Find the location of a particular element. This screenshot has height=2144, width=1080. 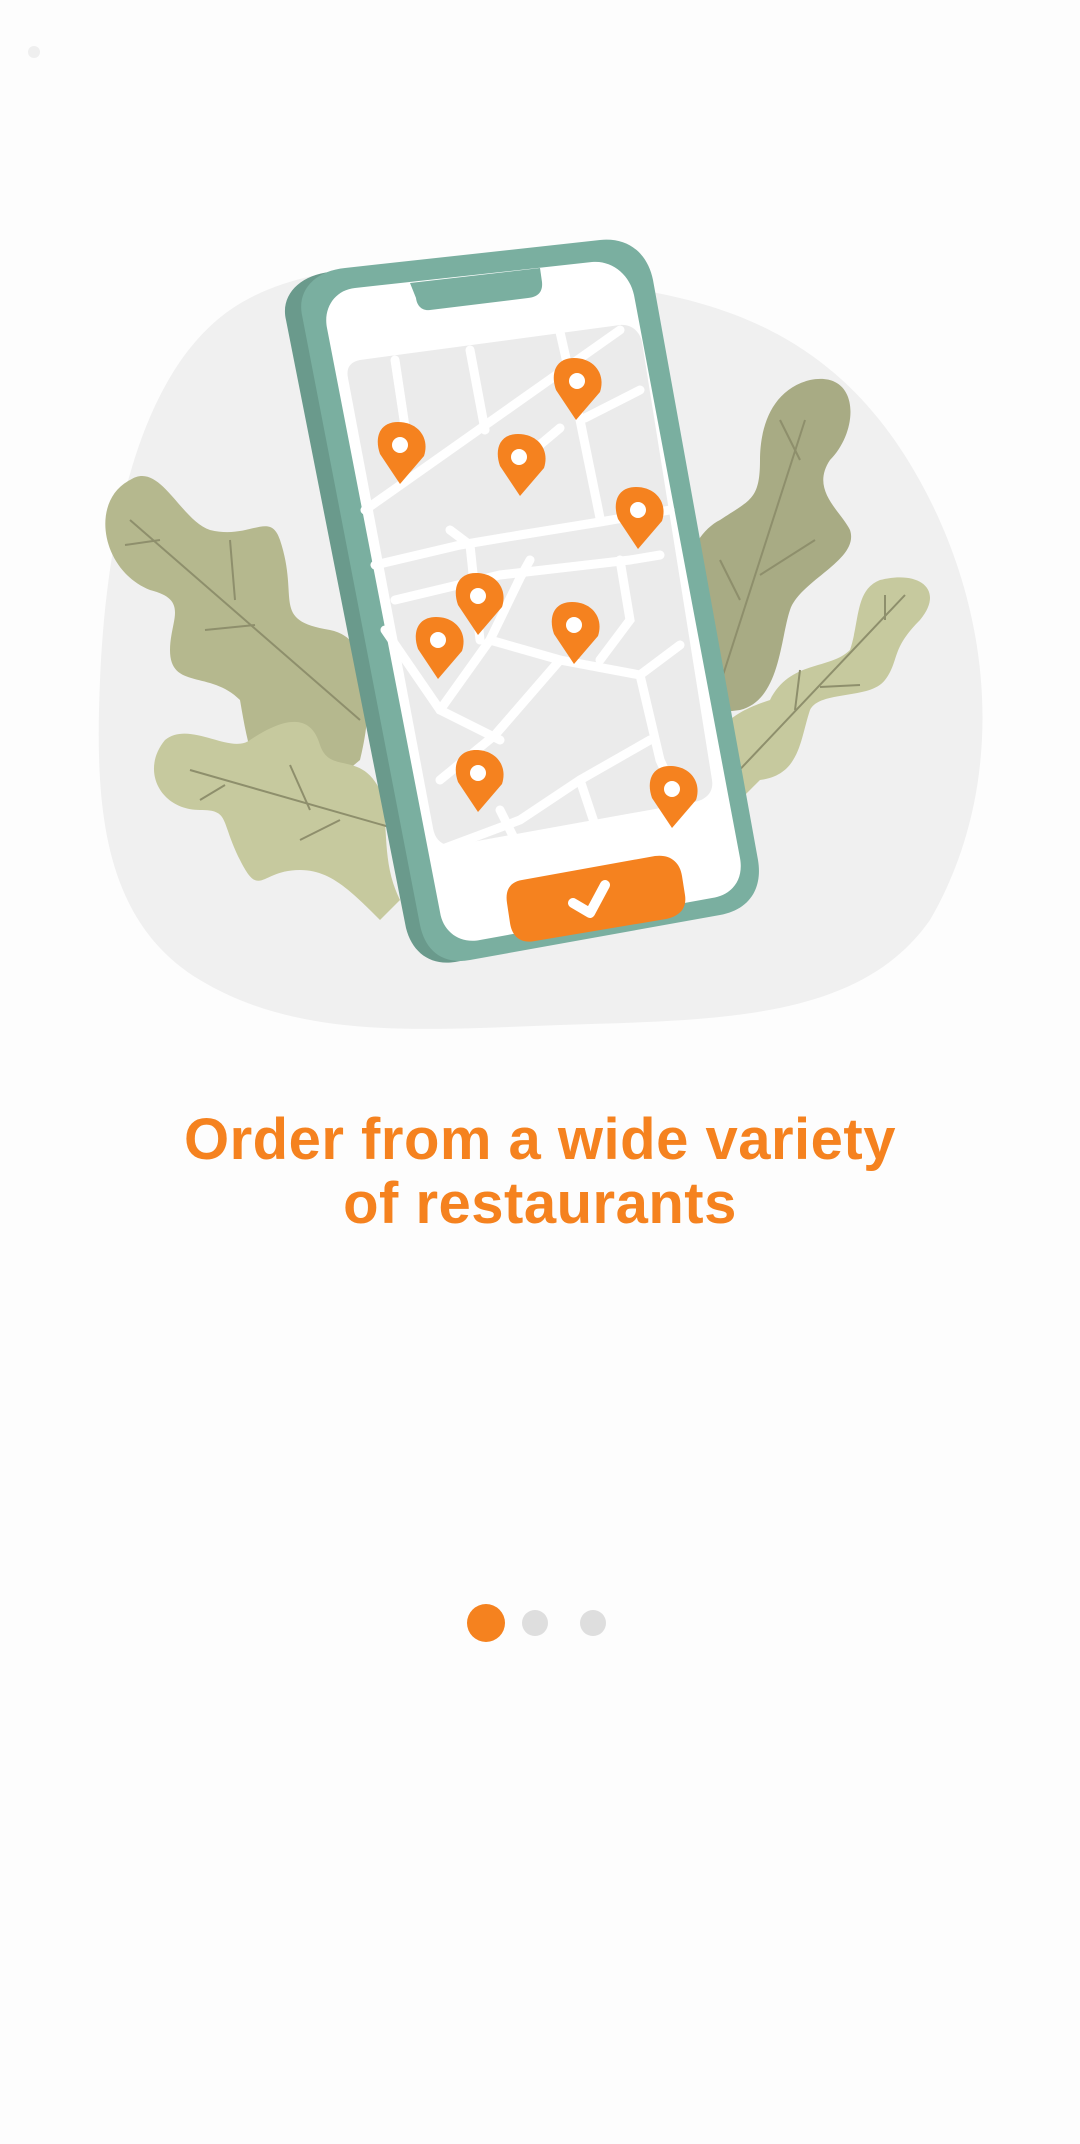

page-dot-1-active is located at coordinates (486, 1623).